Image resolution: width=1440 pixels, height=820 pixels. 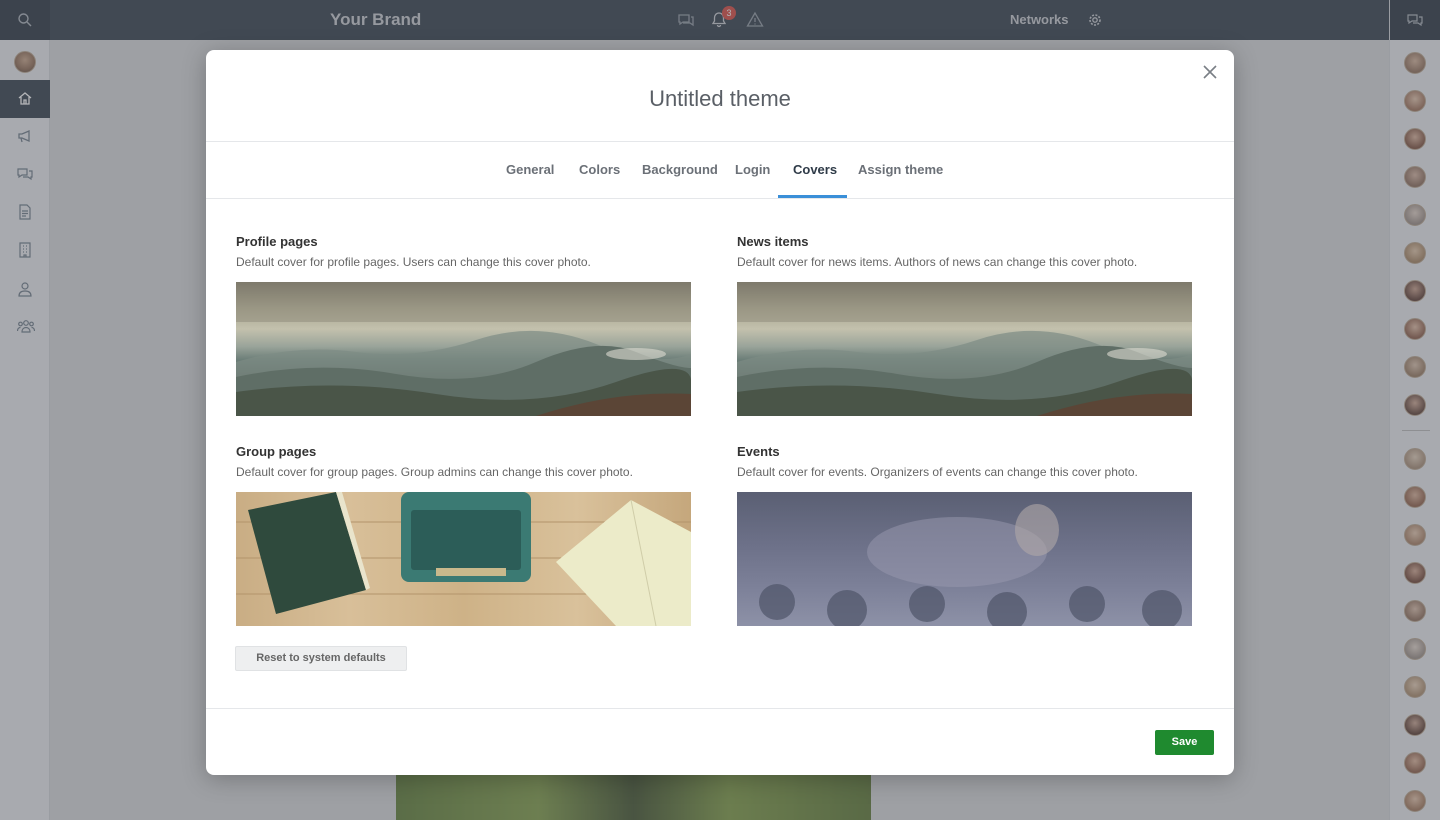 What do you see at coordinates (680, 169) in the screenshot?
I see `tab-background: Background` at bounding box center [680, 169].